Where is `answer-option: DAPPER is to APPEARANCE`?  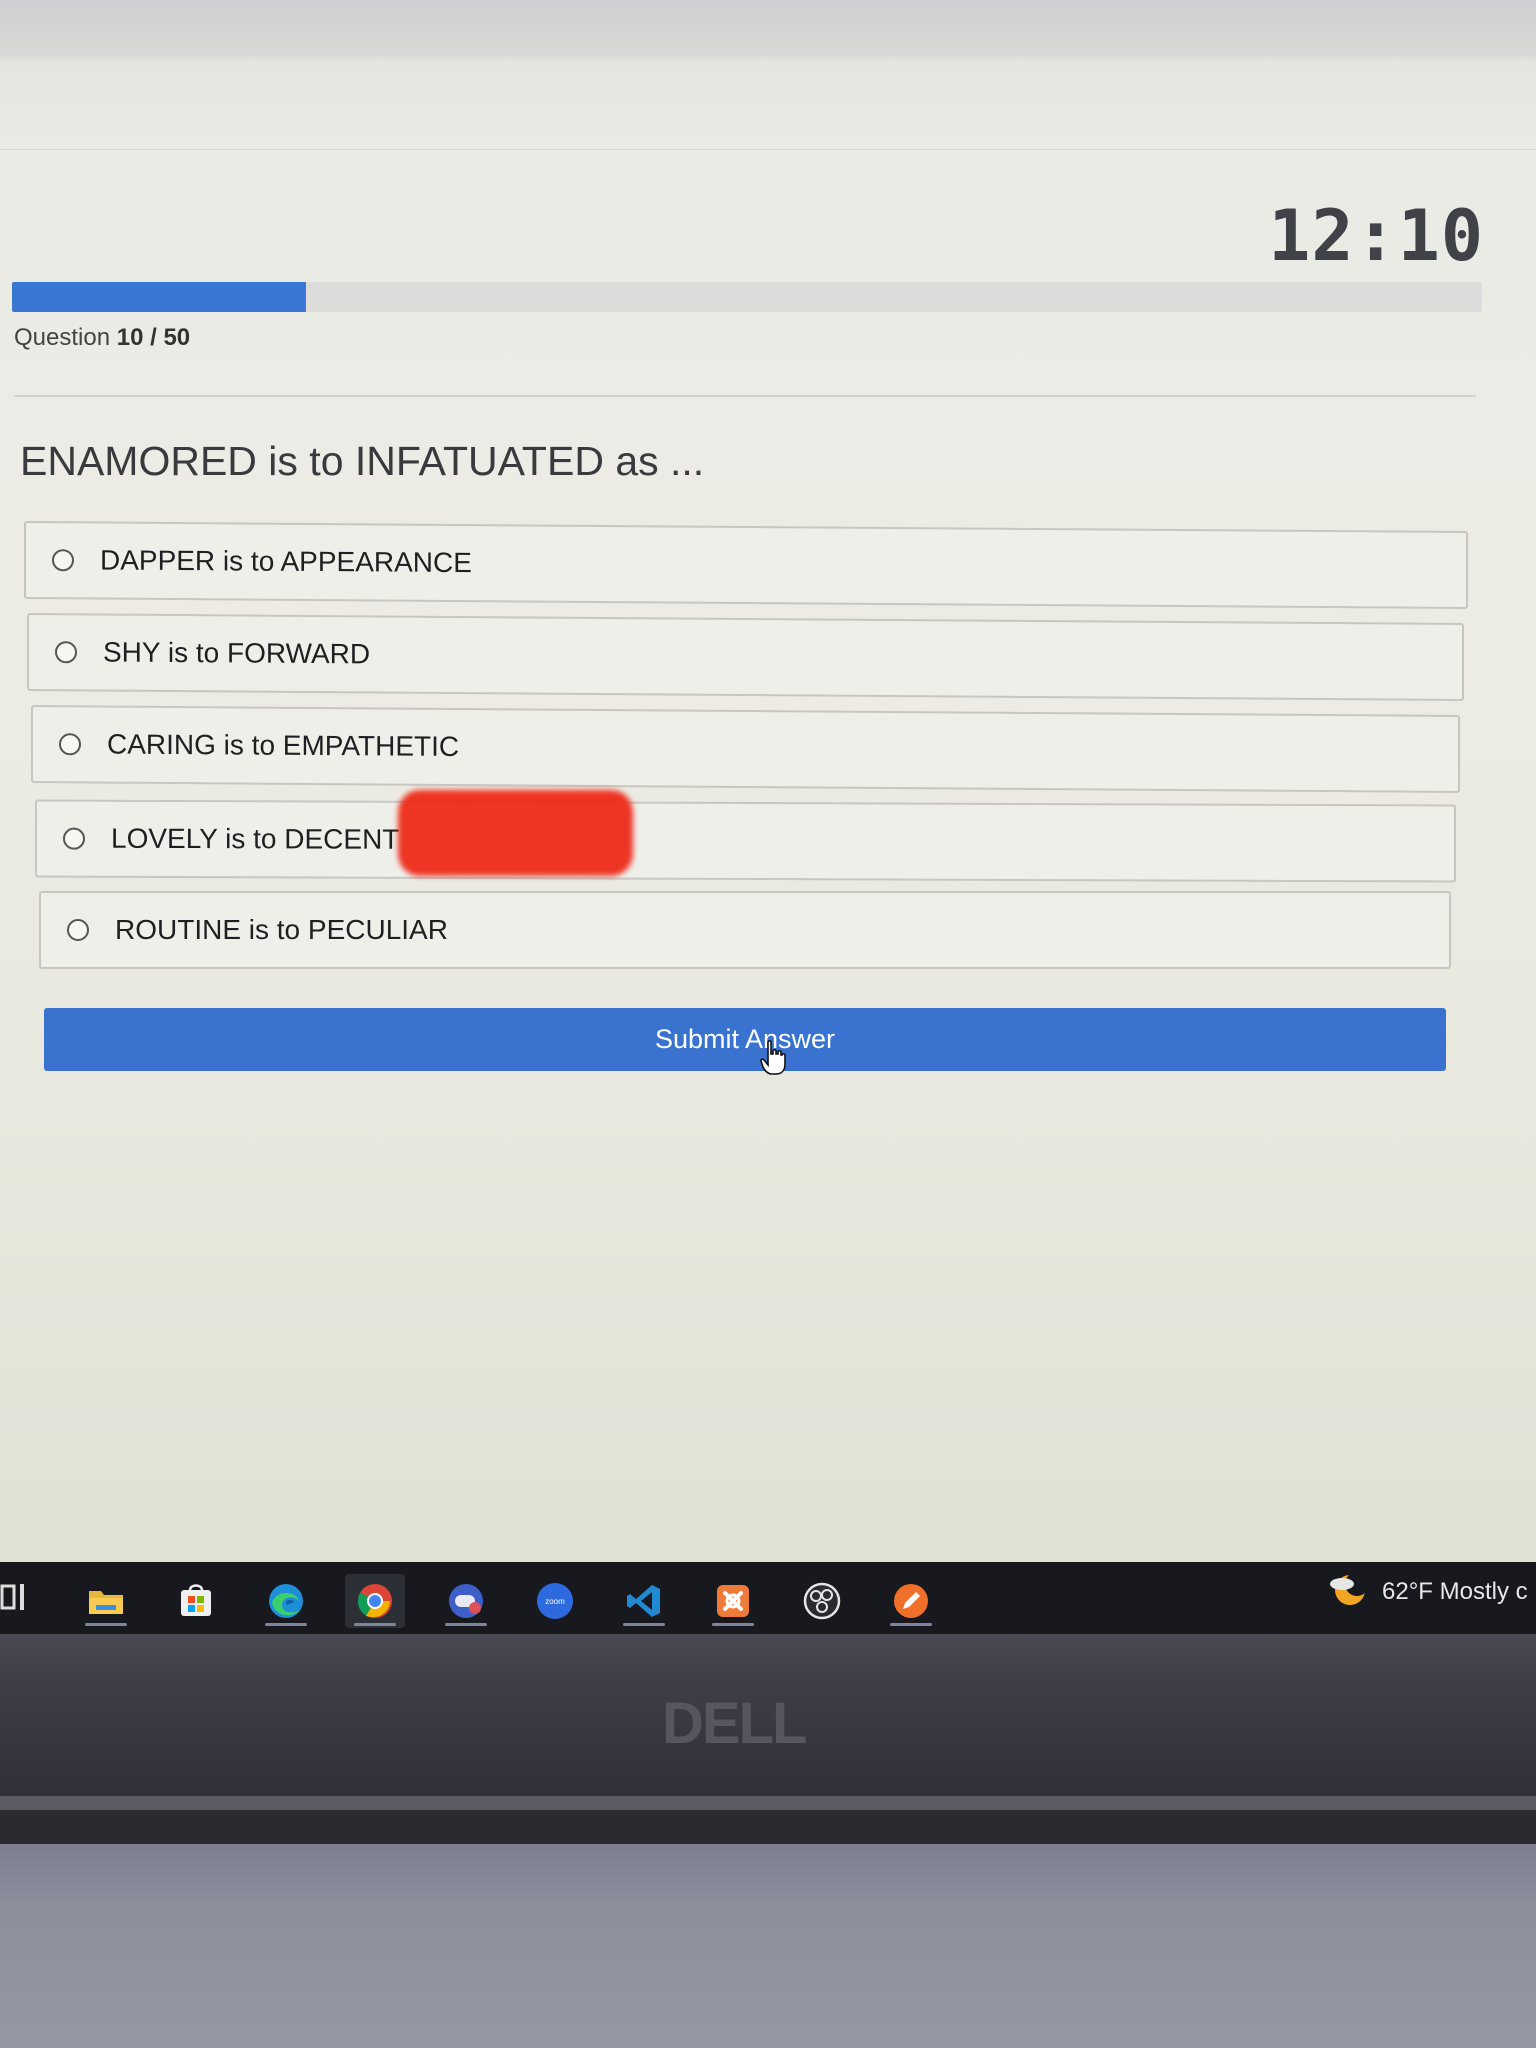 answer-option: DAPPER is to APPEARANCE is located at coordinates (746, 565).